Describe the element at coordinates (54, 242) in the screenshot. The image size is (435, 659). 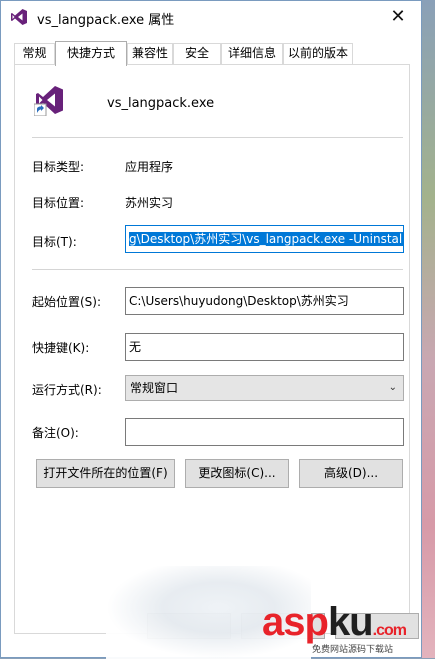
I see `target-label: 目标(T):` at that location.